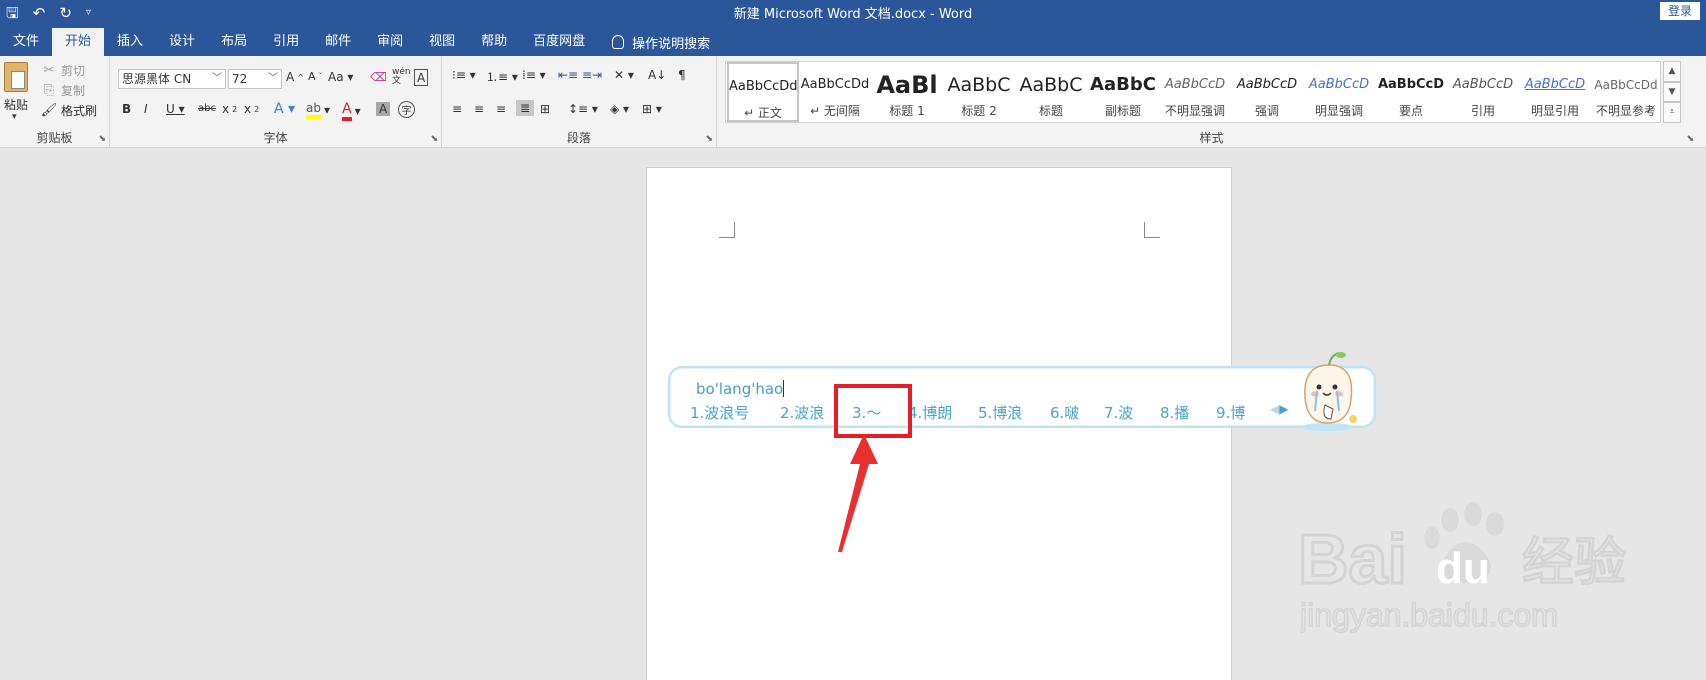 The height and width of the screenshot is (680, 1706). What do you see at coordinates (442, 42) in the screenshot?
I see `tab-view: 视图` at bounding box center [442, 42].